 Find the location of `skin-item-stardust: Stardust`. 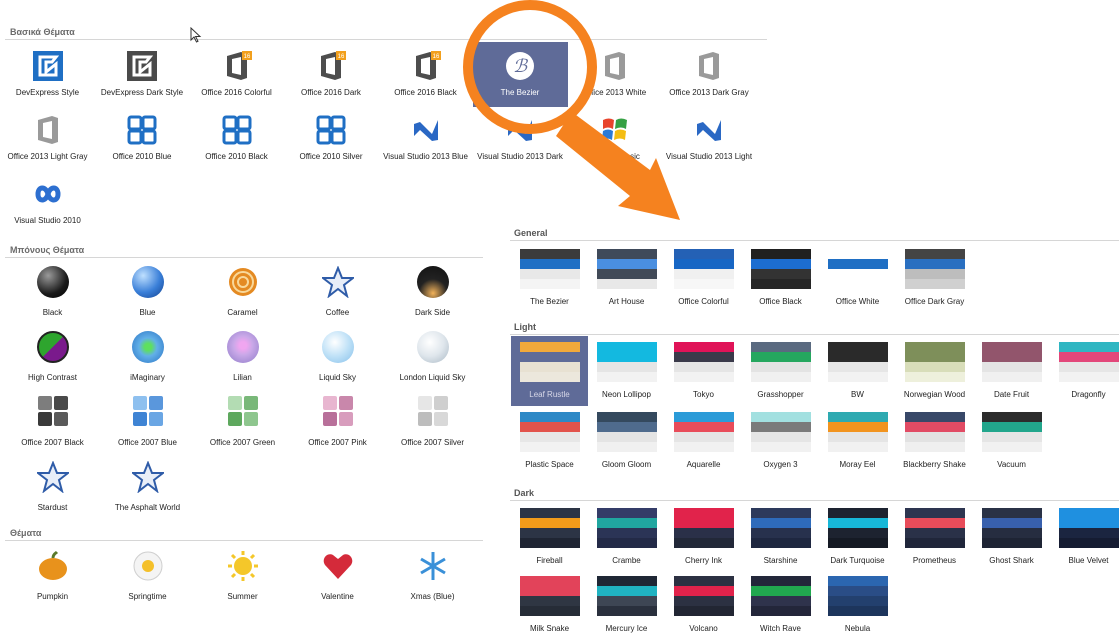

skin-item-stardust: Stardust is located at coordinates (52, 489).